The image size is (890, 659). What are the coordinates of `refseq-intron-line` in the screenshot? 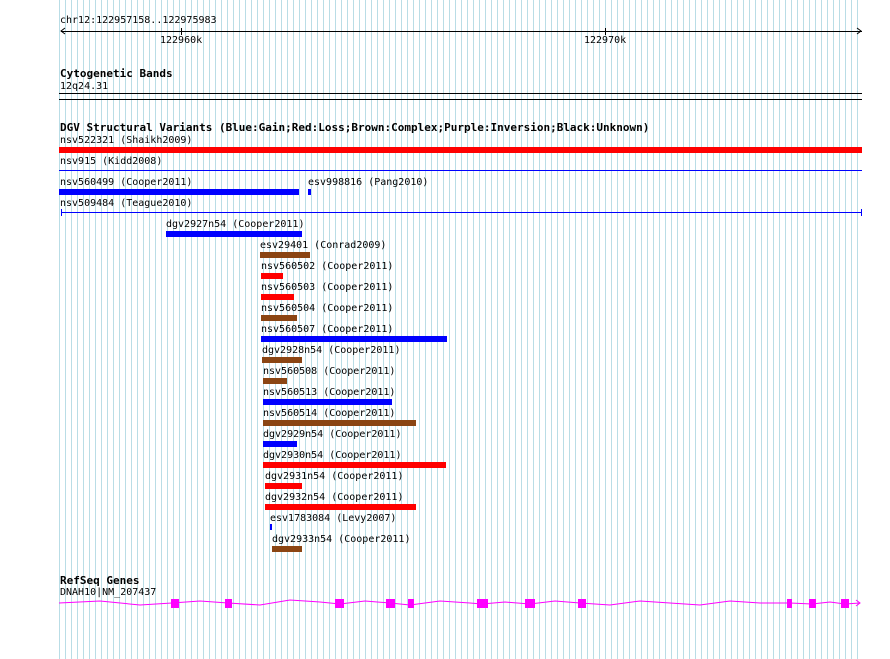 It's located at (459, 602).